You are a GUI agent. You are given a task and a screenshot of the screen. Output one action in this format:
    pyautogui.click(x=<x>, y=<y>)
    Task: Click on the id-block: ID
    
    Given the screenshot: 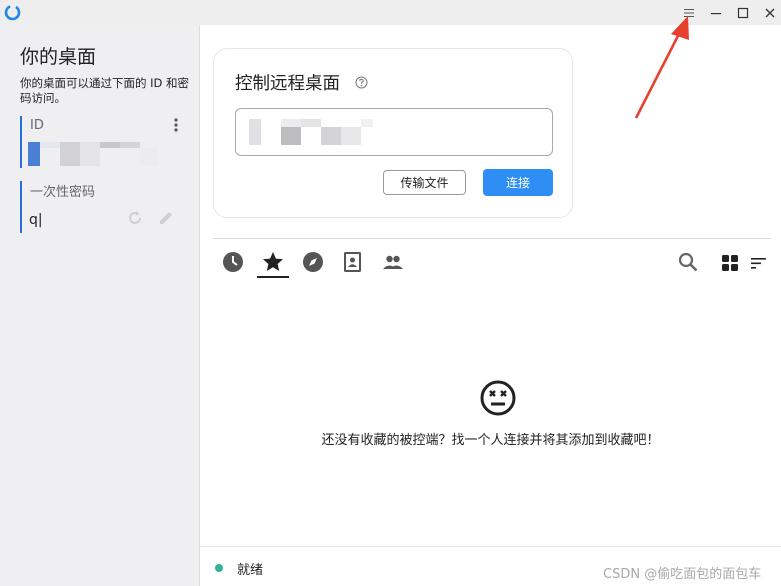 What is the action you would take?
    pyautogui.click(x=105, y=142)
    